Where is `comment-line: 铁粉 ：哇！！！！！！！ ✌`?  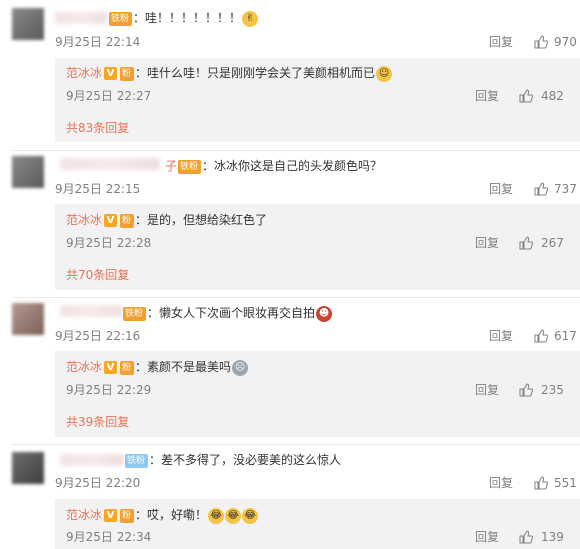 comment-line: 铁粉 ：哇！！！！！！！ ✌ is located at coordinates (183, 18).